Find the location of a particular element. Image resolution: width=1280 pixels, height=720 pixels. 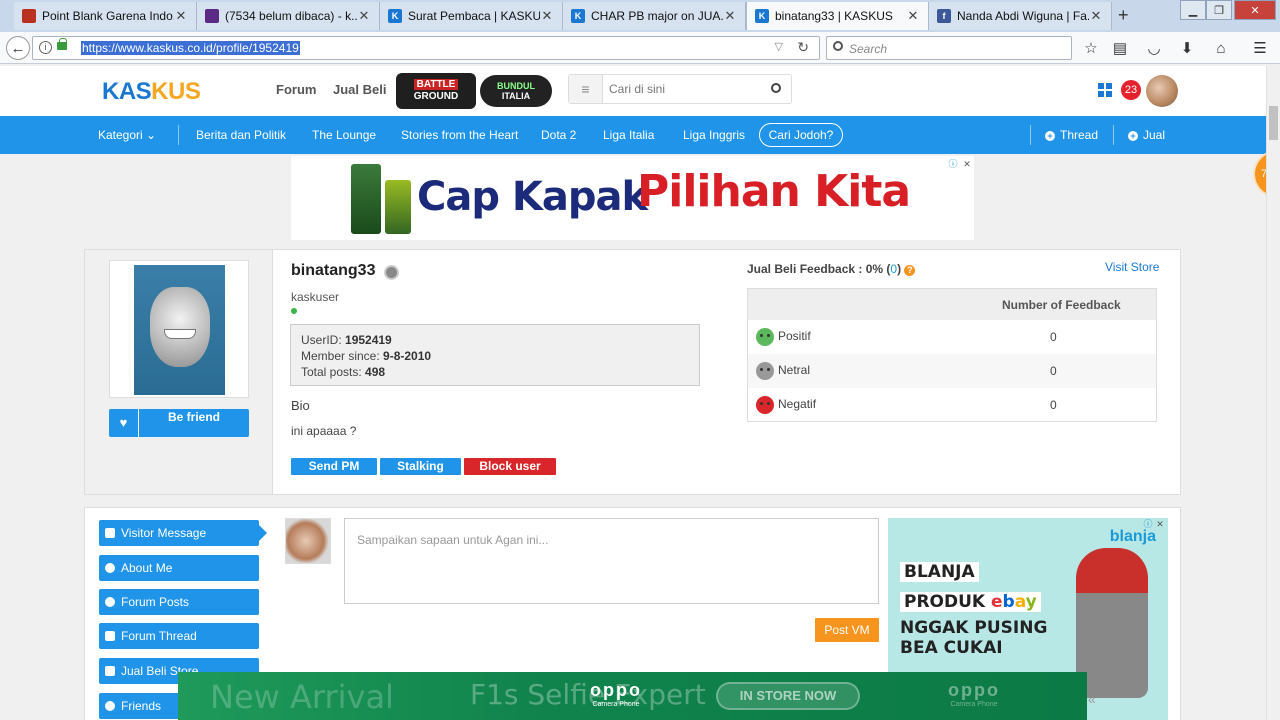

collapse-ad-icon: « is located at coordinates (1092, 699).